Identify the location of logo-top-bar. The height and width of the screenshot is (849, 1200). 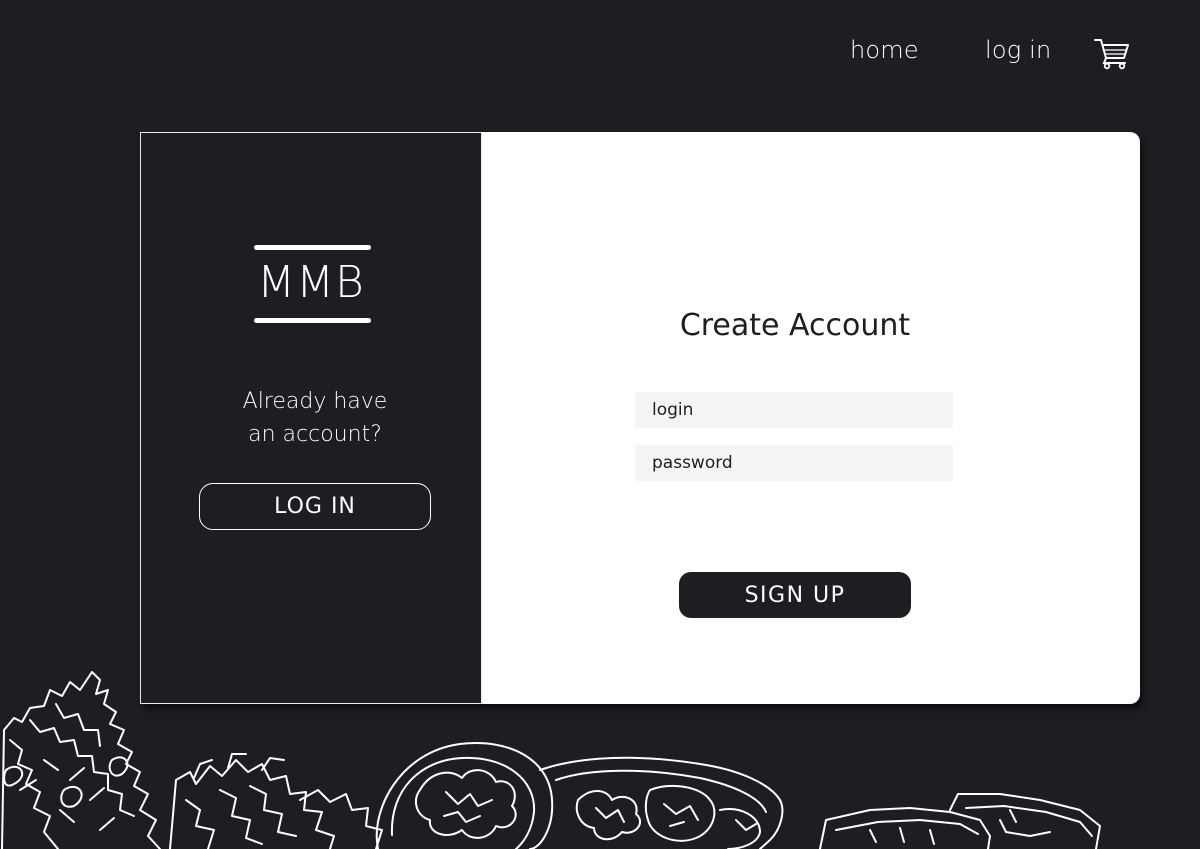
(312, 247).